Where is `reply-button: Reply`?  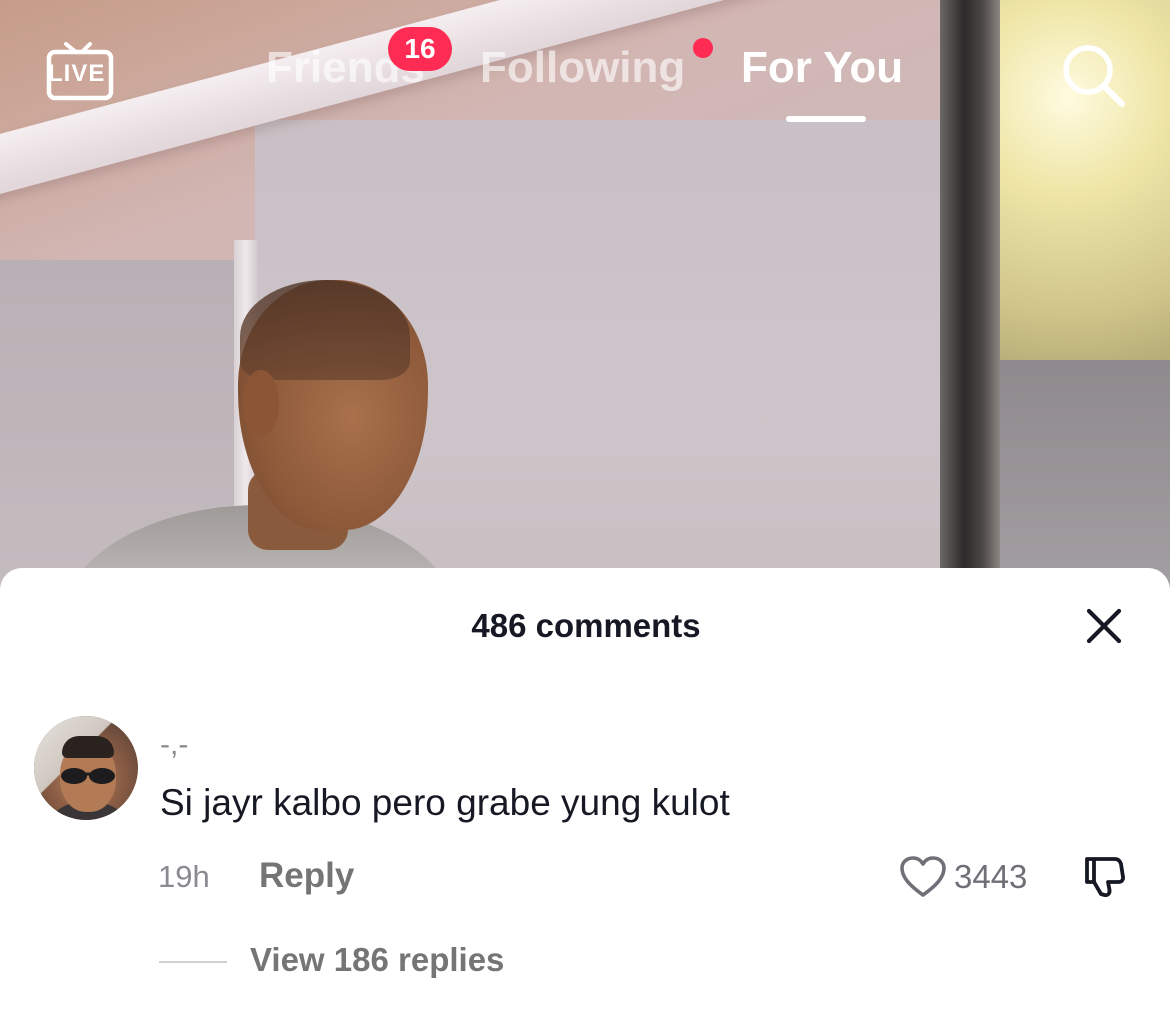
reply-button: Reply is located at coordinates (306, 876).